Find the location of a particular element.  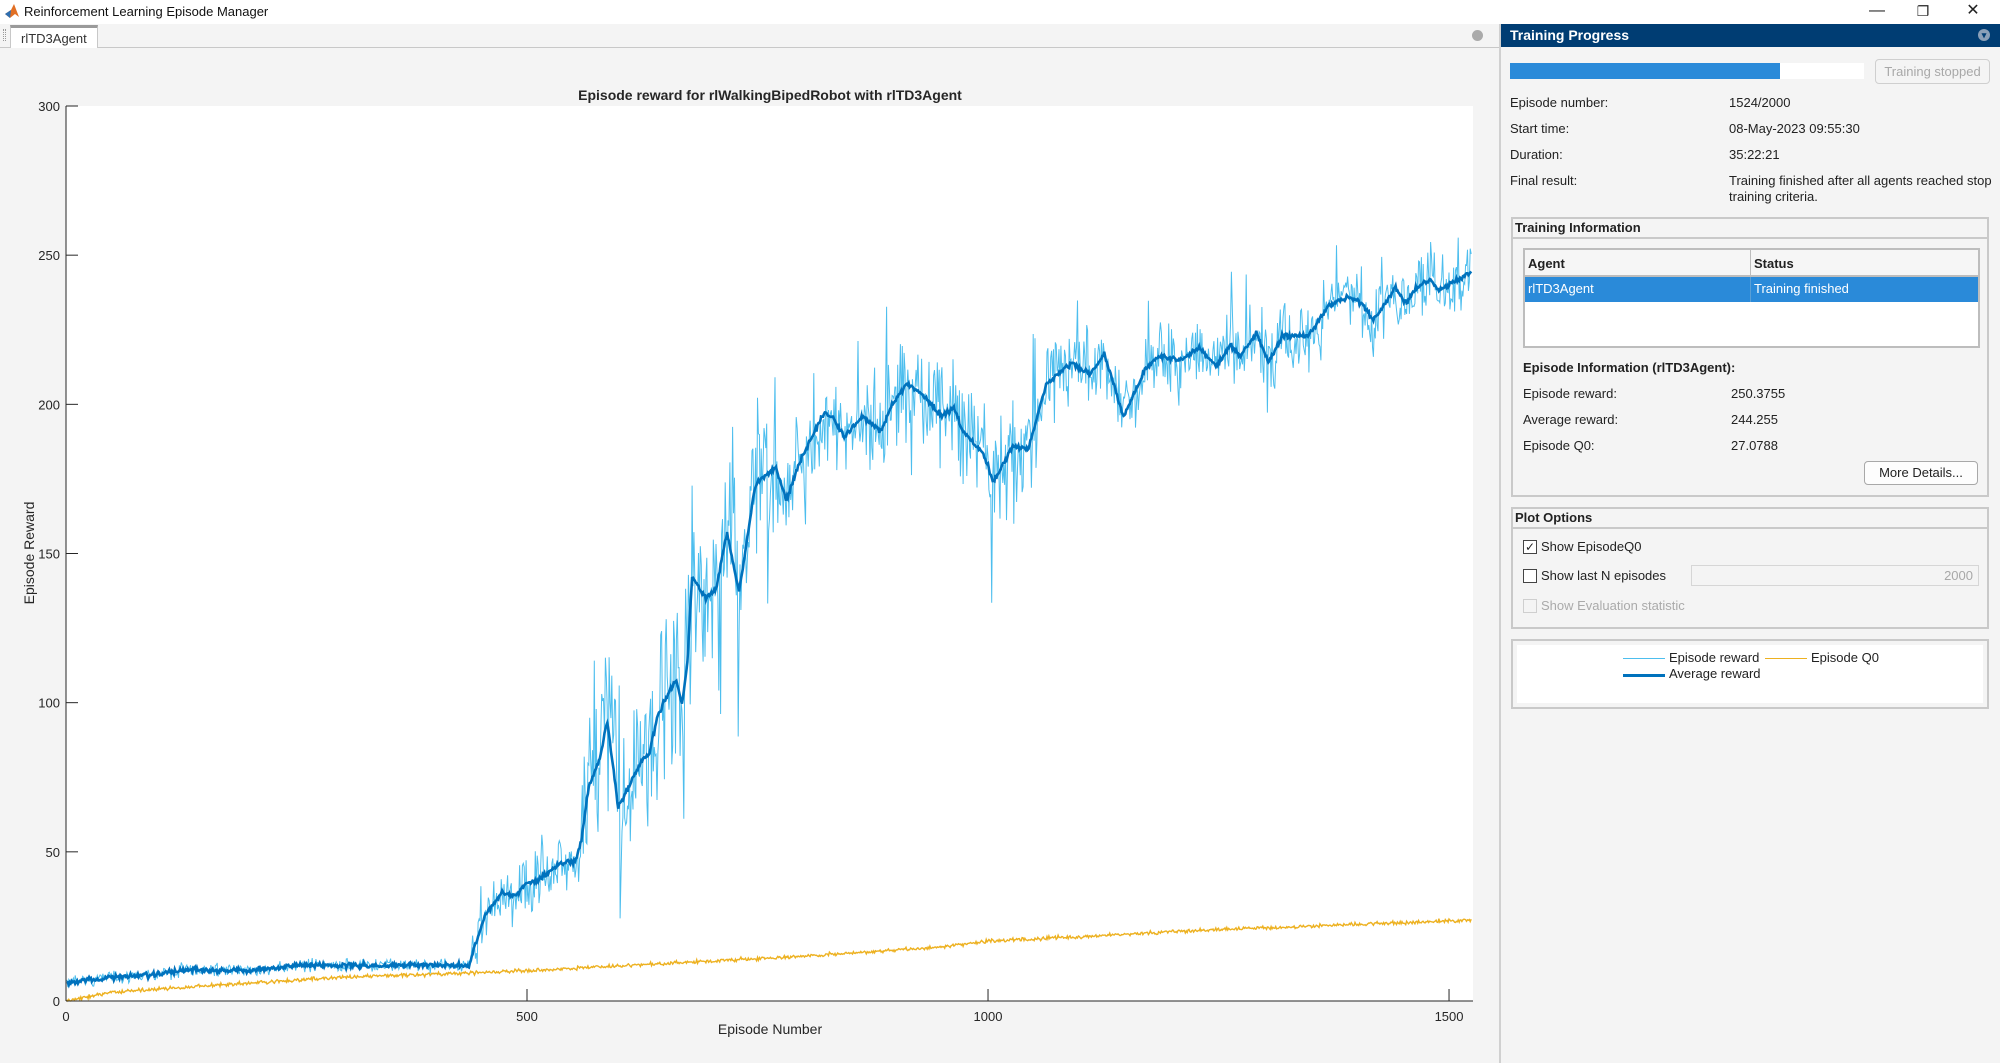

y-tick-label: 200 is located at coordinates (49, 404).